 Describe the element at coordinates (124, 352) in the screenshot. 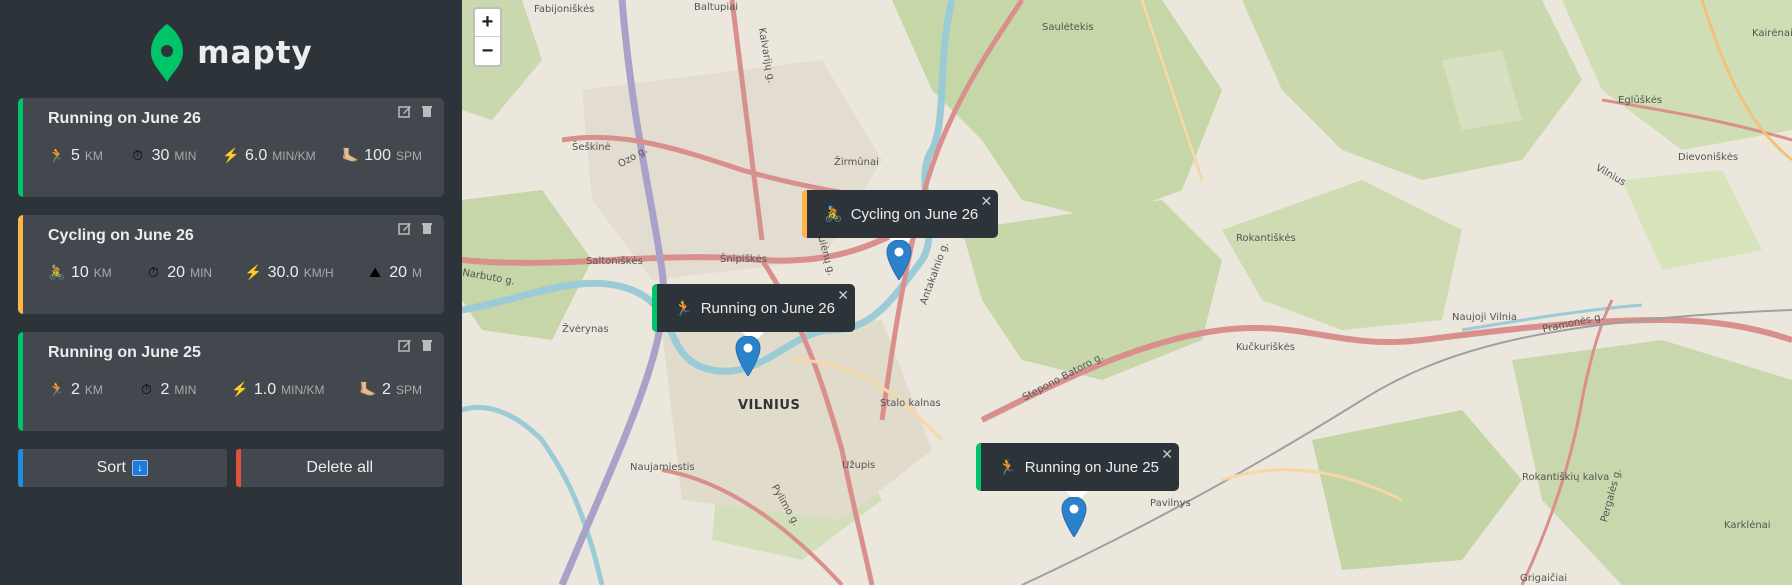

I see `workout-title: Running on June 25` at that location.